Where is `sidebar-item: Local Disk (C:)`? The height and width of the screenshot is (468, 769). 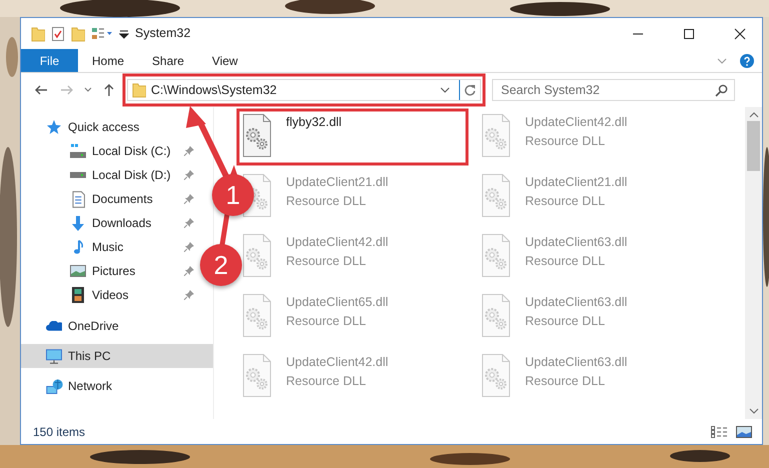
sidebar-item: Local Disk (C:) is located at coordinates (109, 151).